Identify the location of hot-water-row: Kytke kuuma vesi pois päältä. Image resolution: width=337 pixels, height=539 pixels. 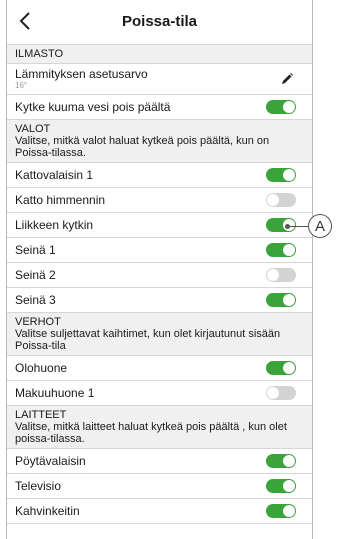
(159, 107).